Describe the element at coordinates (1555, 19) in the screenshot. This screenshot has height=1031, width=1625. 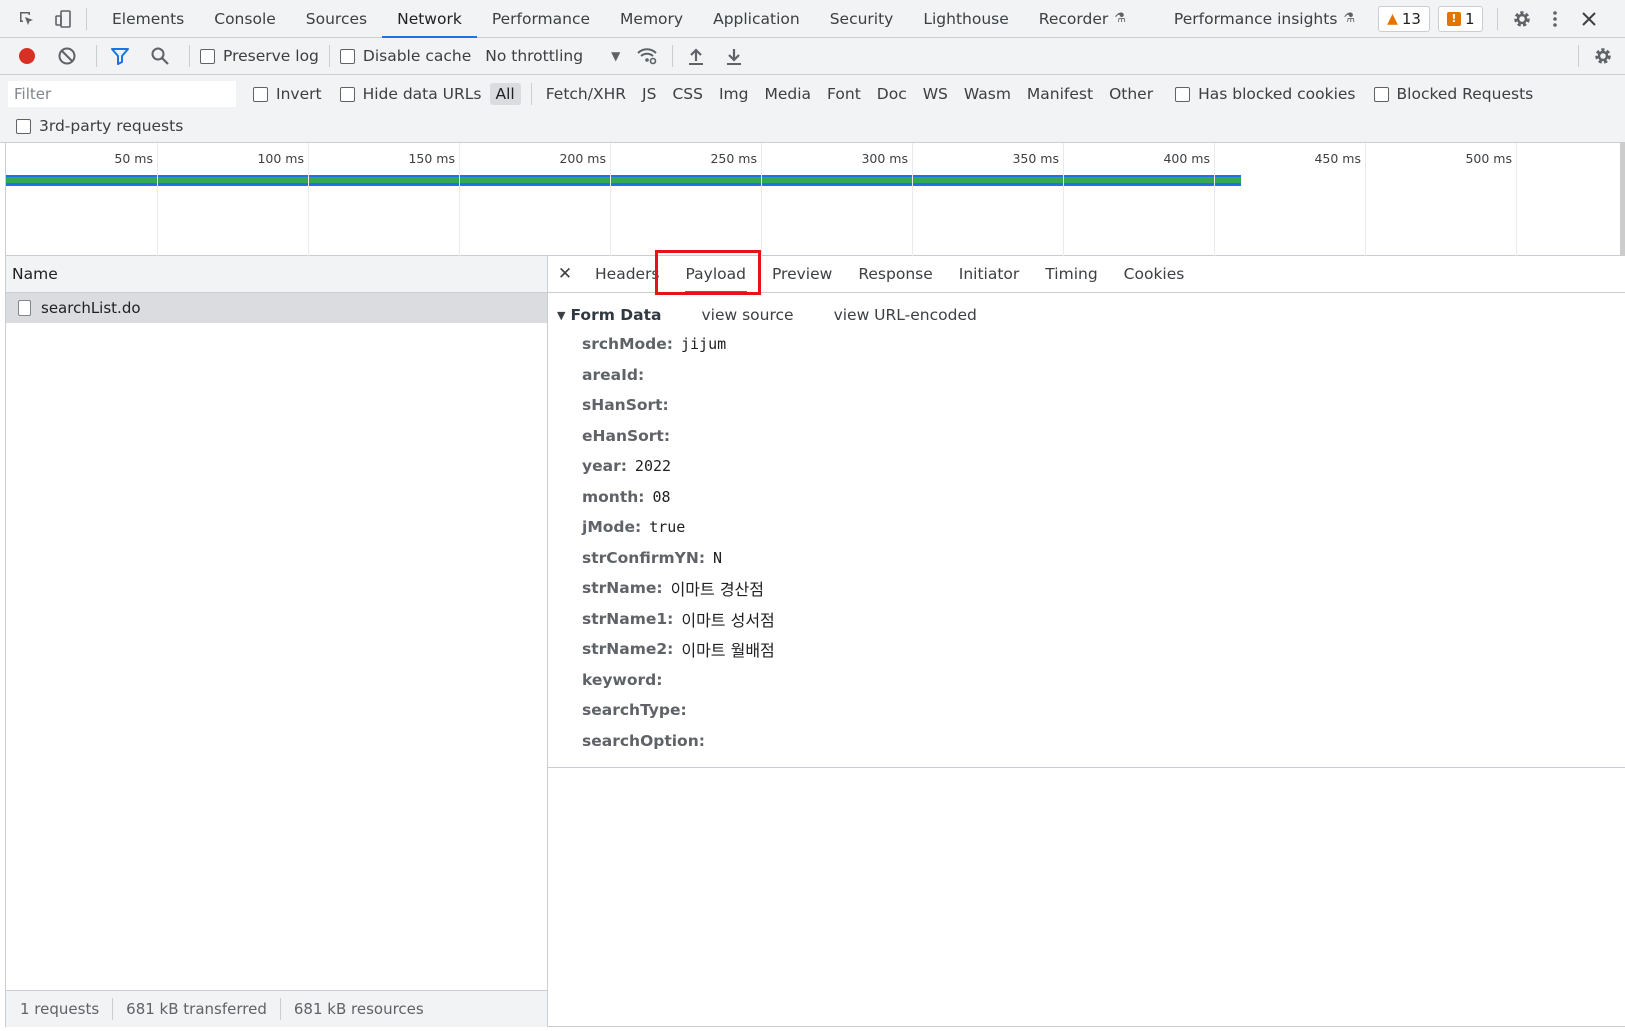
I see `more-options-icon` at that location.